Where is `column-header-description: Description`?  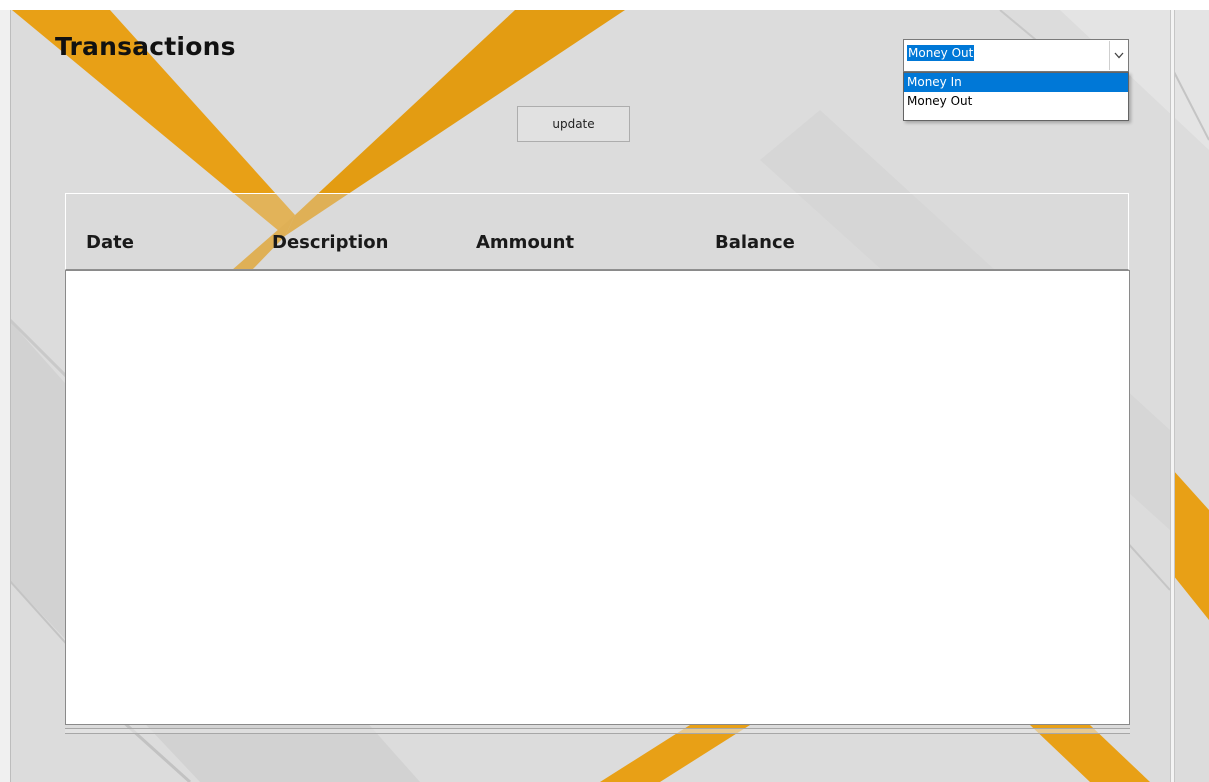
column-header-description: Description is located at coordinates (330, 242).